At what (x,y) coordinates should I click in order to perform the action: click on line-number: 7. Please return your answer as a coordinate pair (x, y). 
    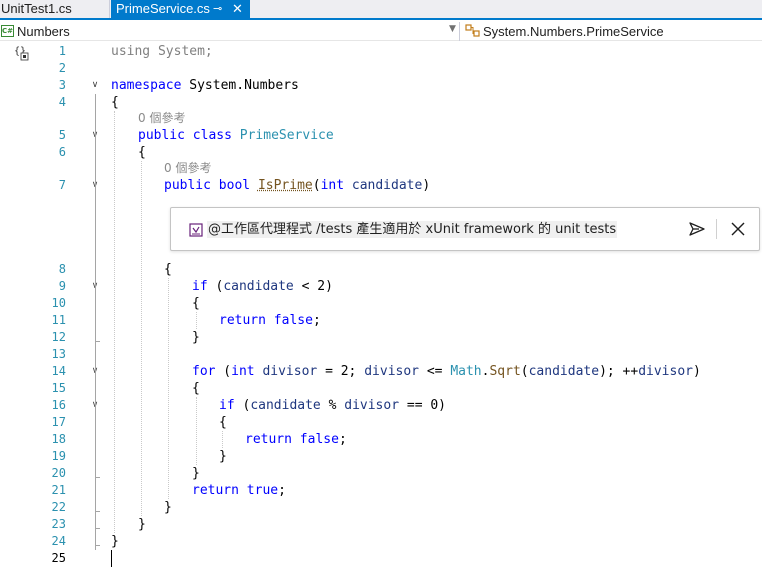
    Looking at the image, I should click on (62, 185).